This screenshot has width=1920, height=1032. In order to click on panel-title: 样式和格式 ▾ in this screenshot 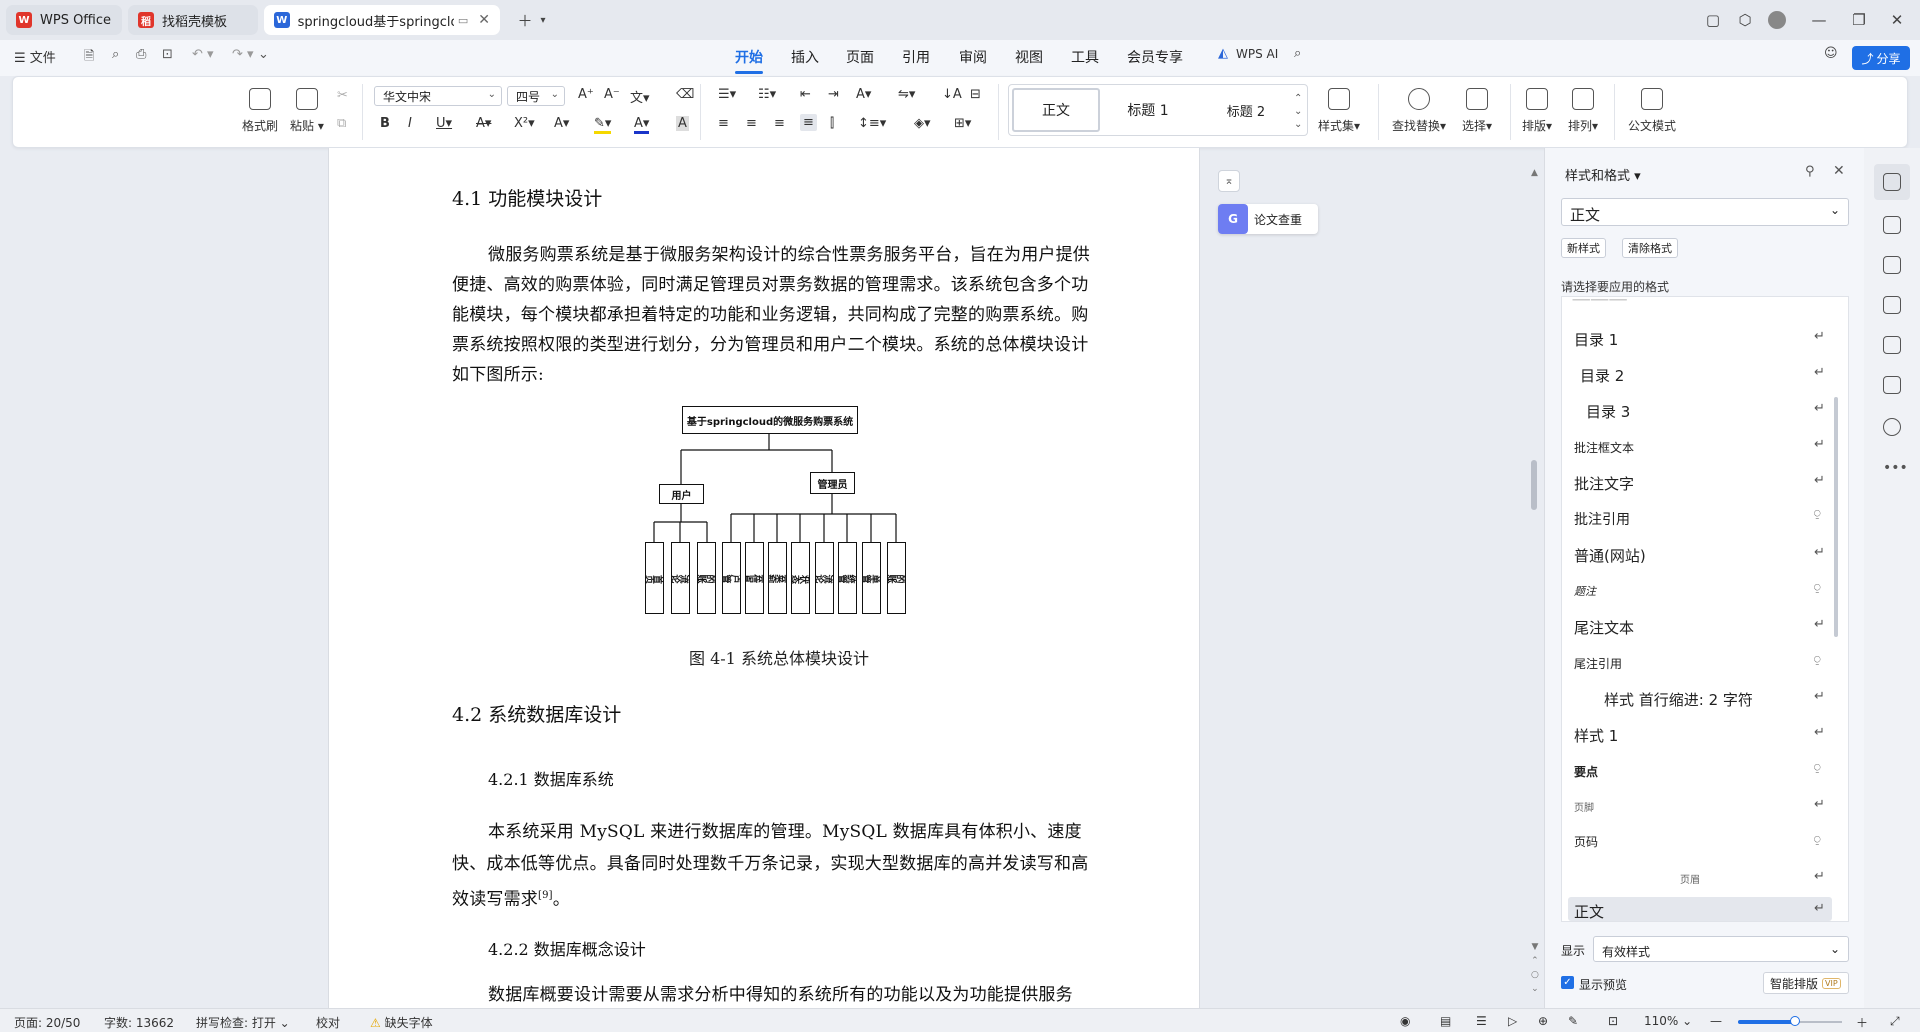, I will do `click(1603, 174)`.